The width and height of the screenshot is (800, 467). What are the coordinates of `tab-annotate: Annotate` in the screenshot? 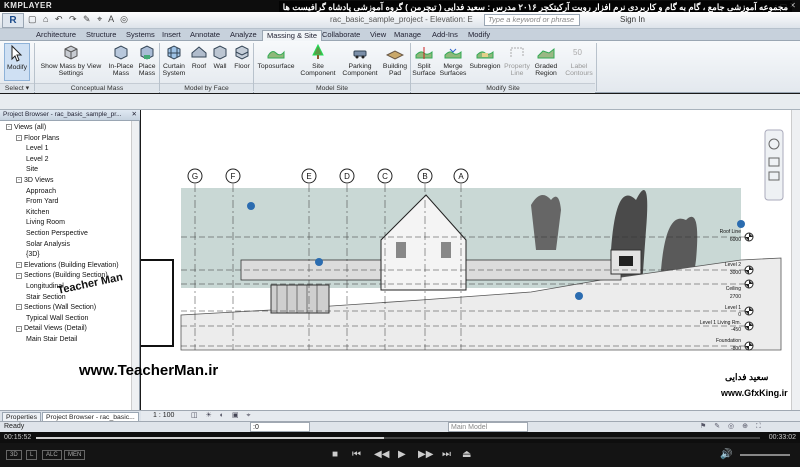 It's located at (205, 35).